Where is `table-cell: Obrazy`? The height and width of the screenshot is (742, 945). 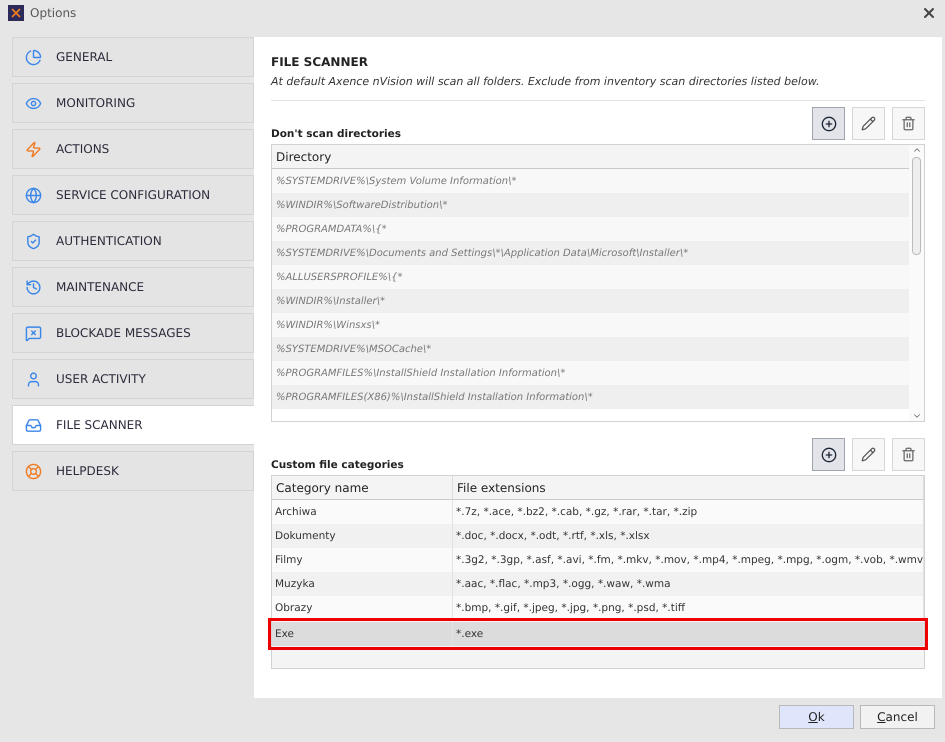 table-cell: Obrazy is located at coordinates (362, 608).